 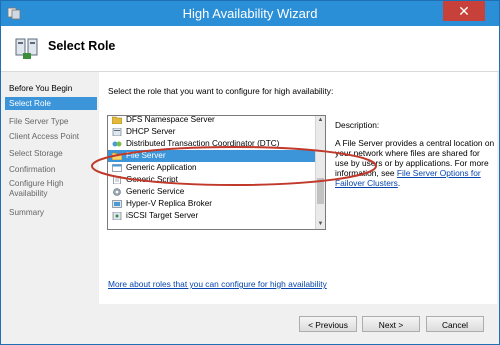 I want to click on role-item-label: iSCSI Target Server, so click(x=162, y=215).